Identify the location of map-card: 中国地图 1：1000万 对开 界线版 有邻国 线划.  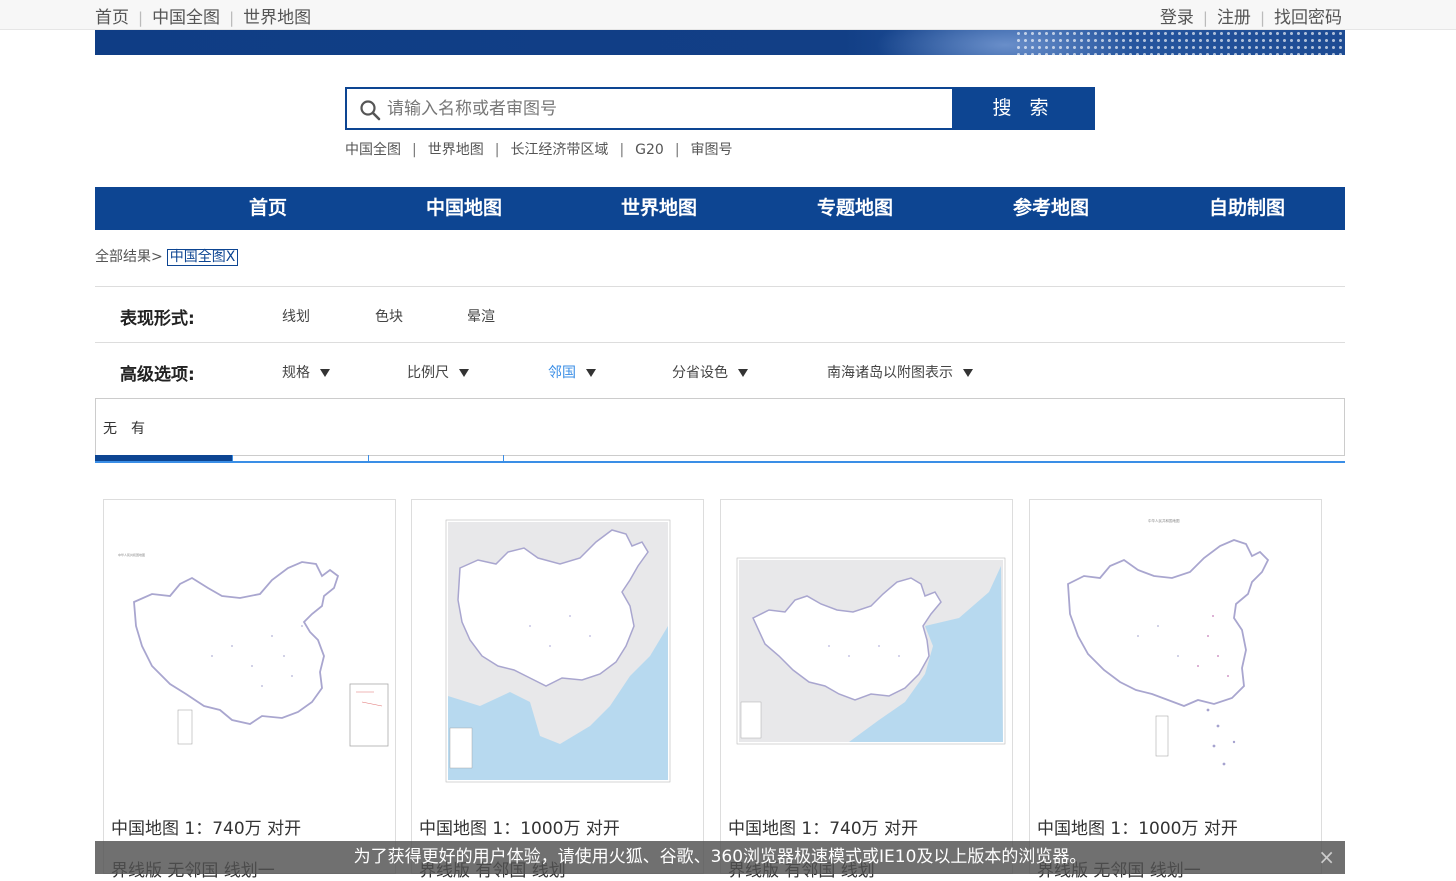
(557, 690).